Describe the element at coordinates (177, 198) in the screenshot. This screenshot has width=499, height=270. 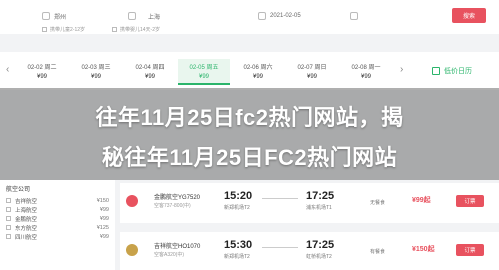
I see `flight-airline: 金鹏航空YG7520` at that location.